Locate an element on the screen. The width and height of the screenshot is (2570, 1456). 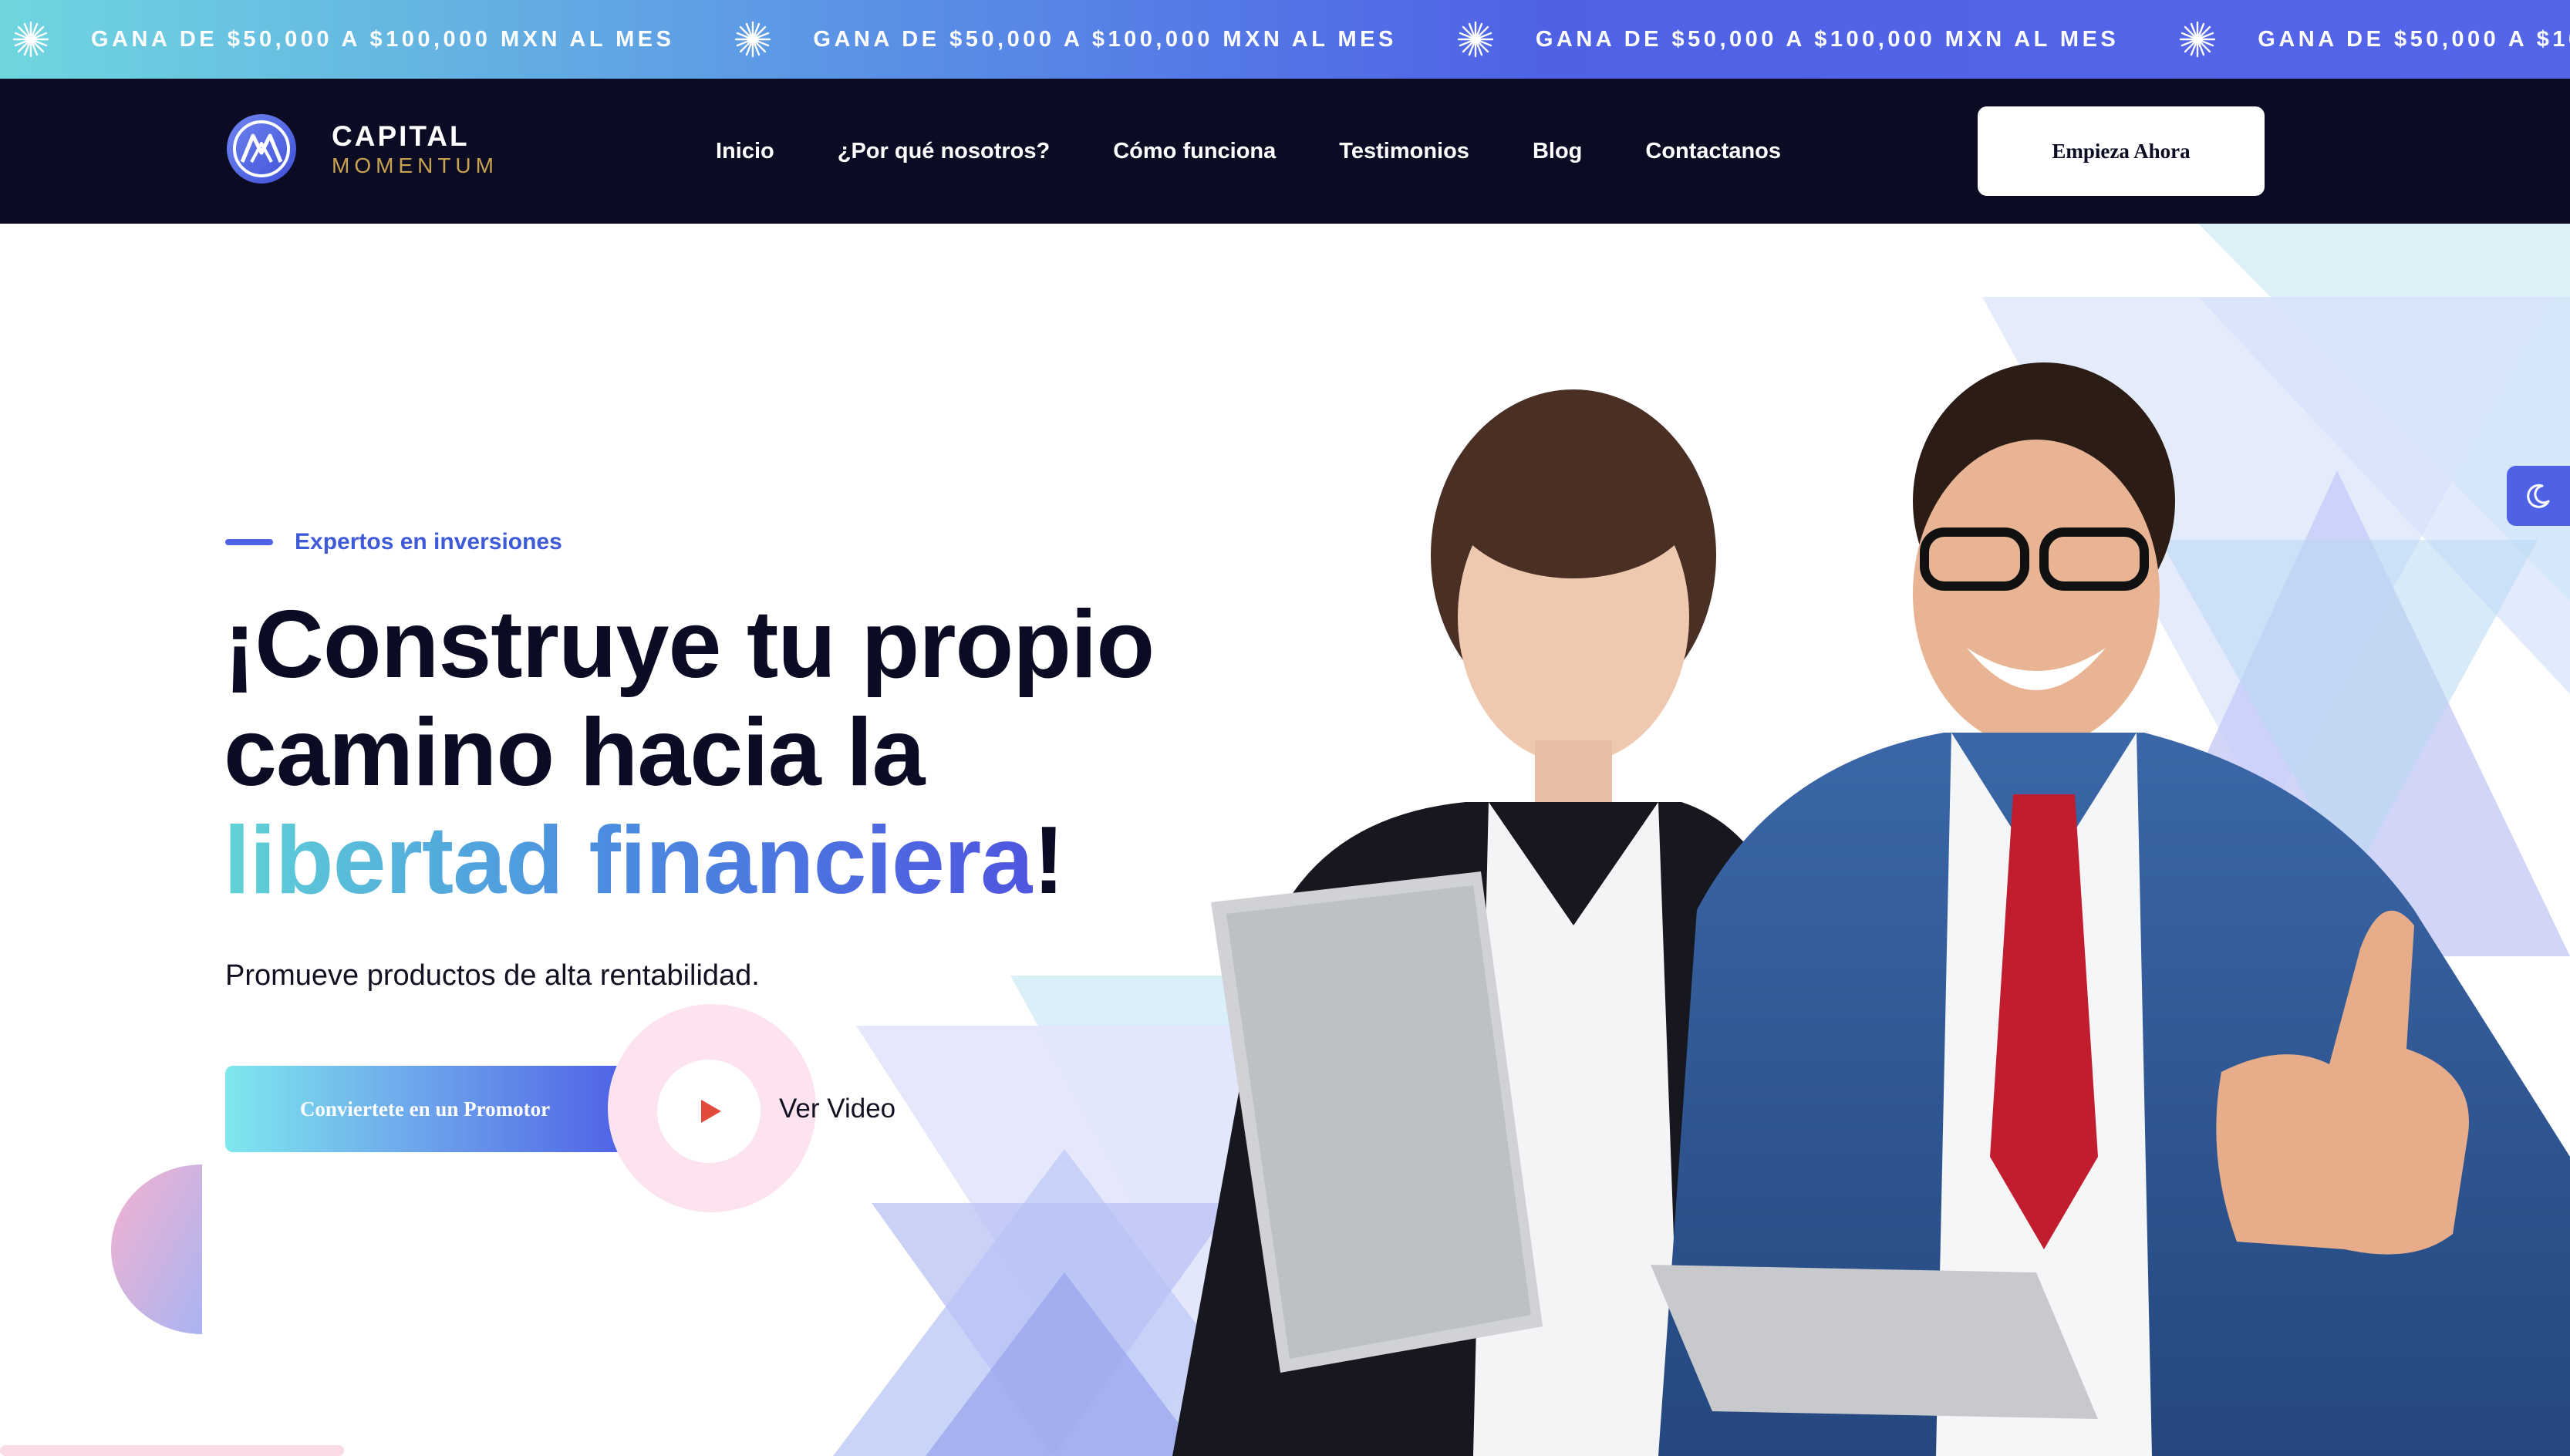
hero-subtitle: Promueve productos de alta rentabilidad. is located at coordinates (492, 976).